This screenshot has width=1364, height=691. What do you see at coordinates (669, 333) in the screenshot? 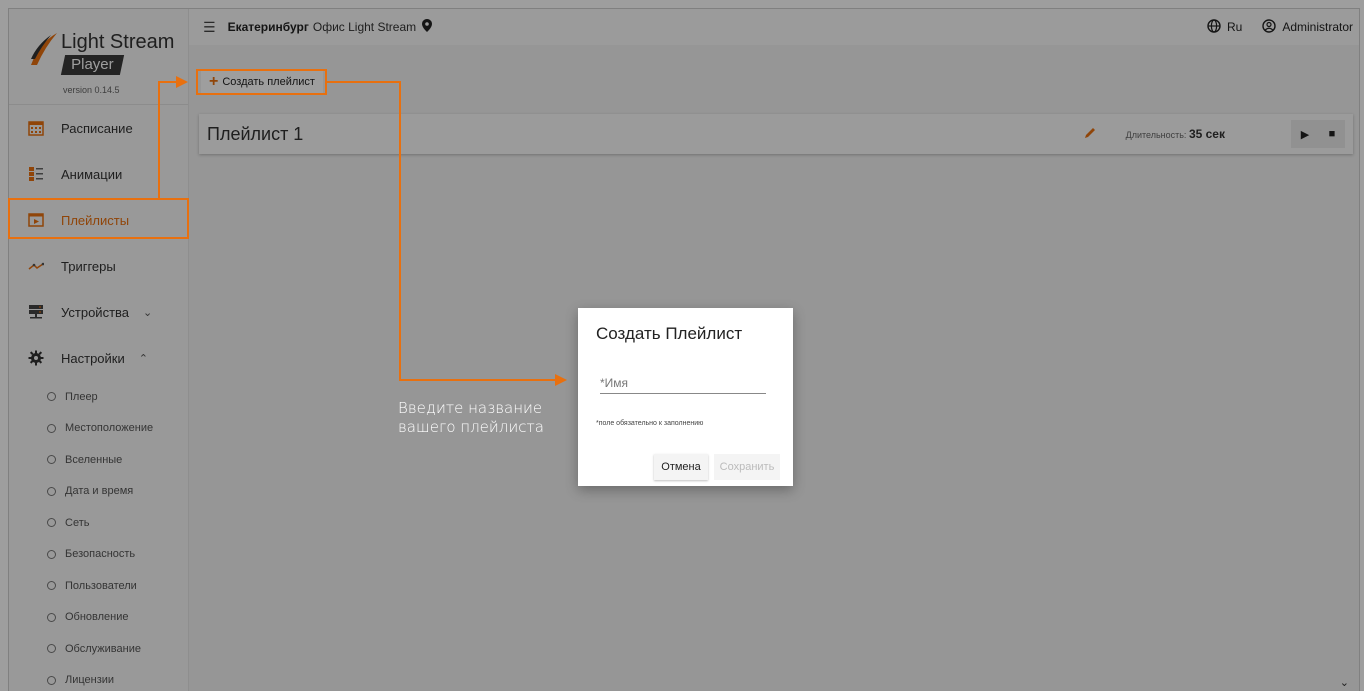
I see `dialog-title: Создать Плейлист` at bounding box center [669, 333].